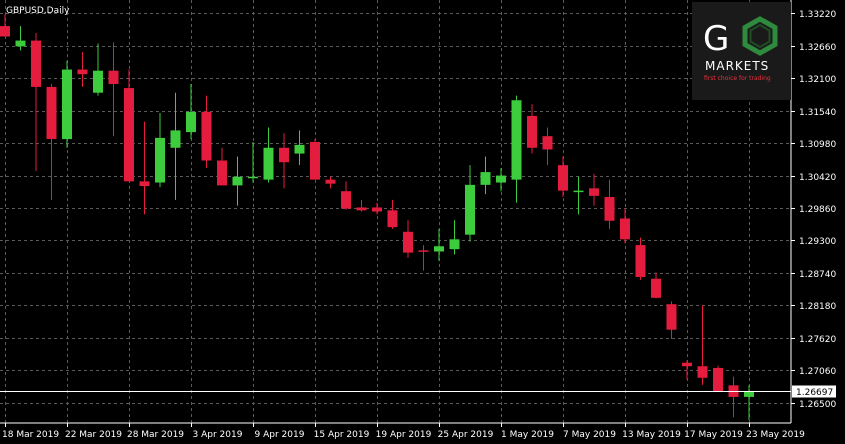  I want to click on current-price-tag: 1.26697, so click(814, 391).